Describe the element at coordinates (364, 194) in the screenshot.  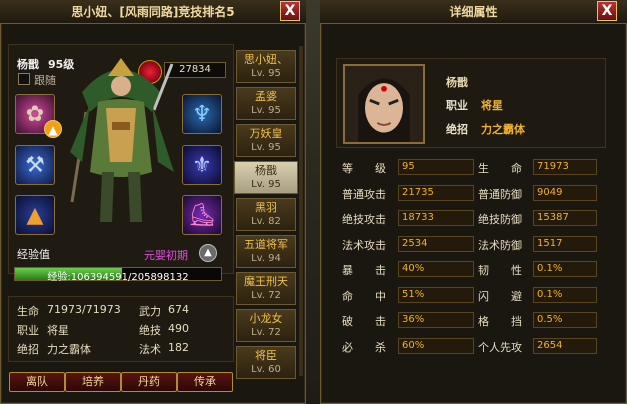
I see `attr-label: 普通攻击` at that location.